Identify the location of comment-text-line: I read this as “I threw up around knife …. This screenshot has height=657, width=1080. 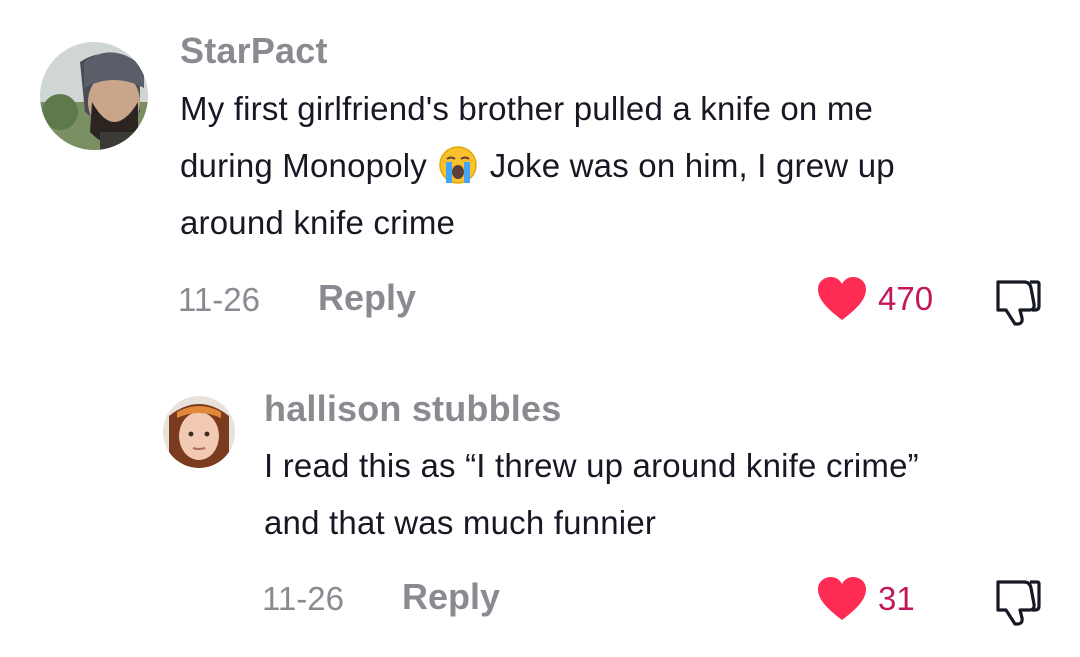
(591, 465).